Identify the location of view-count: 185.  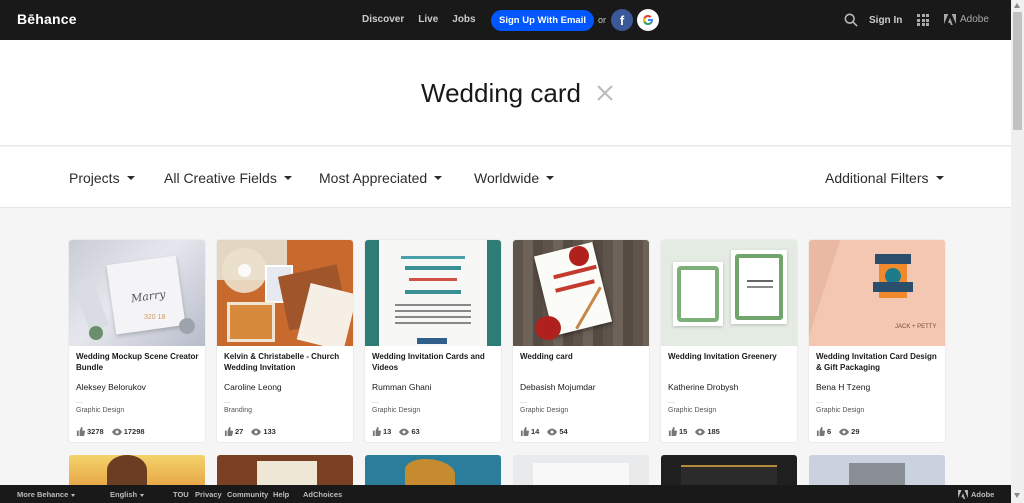
(713, 431).